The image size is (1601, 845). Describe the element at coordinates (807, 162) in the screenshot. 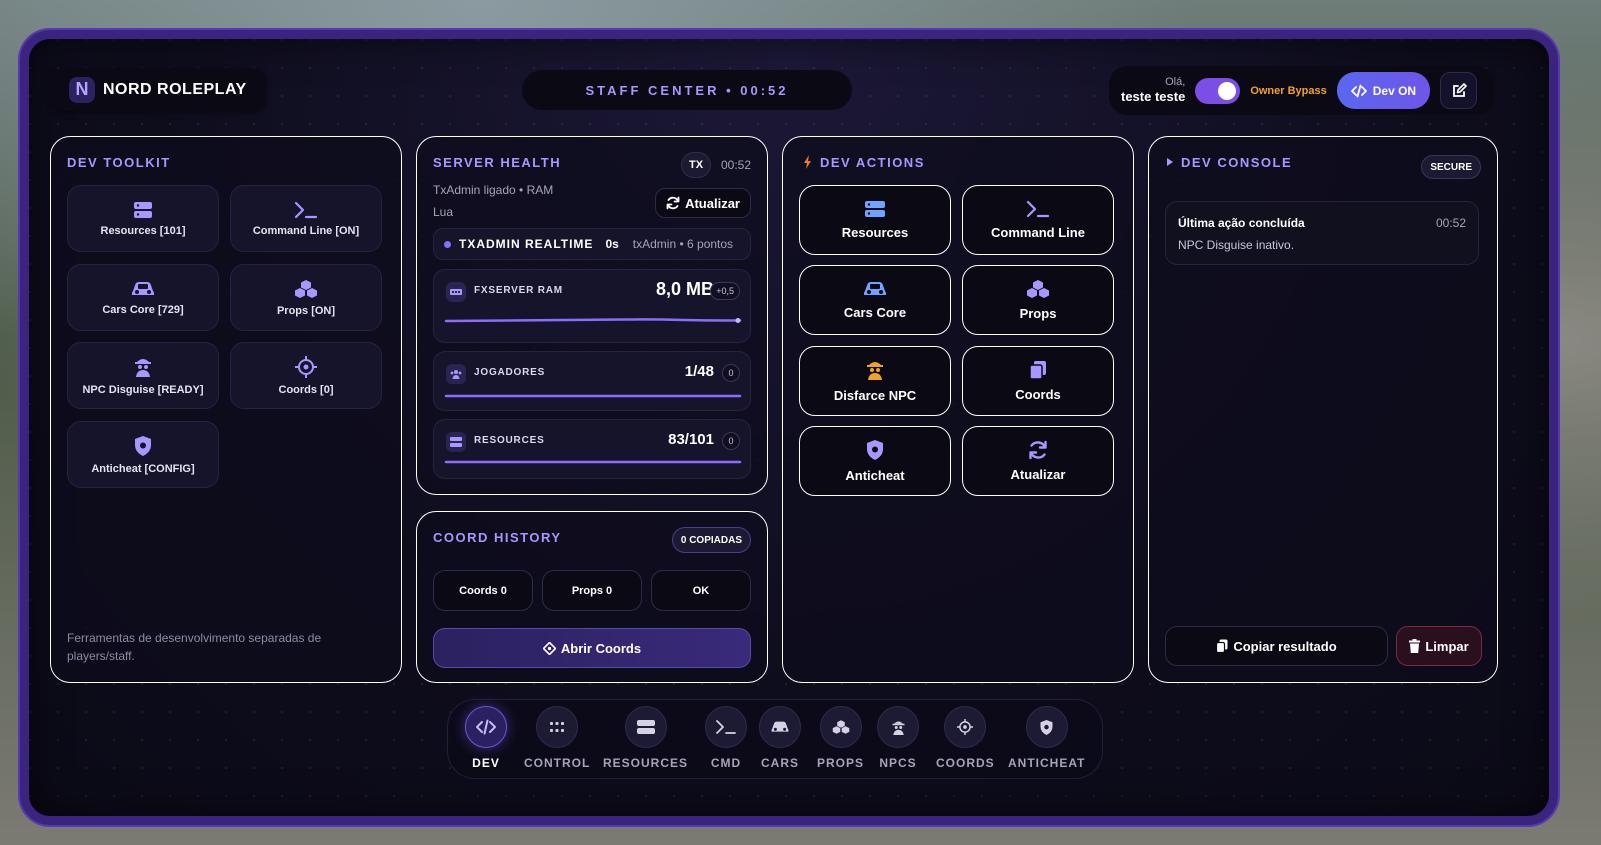

I see `bolt-icon` at that location.